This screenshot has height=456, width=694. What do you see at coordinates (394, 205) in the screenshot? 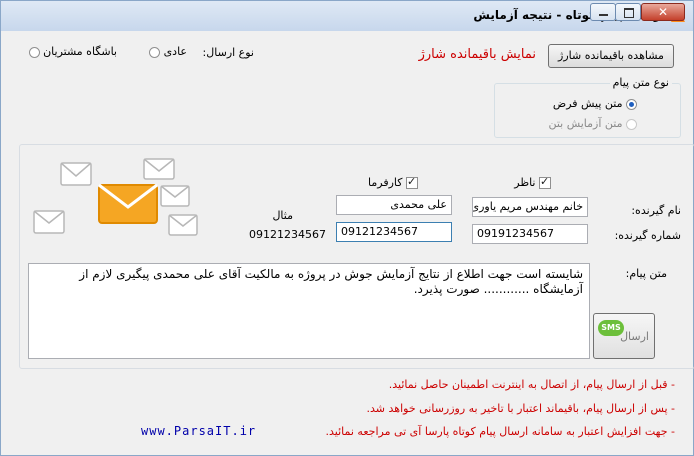
I see `employer-name-input: علی محمدی` at bounding box center [394, 205].